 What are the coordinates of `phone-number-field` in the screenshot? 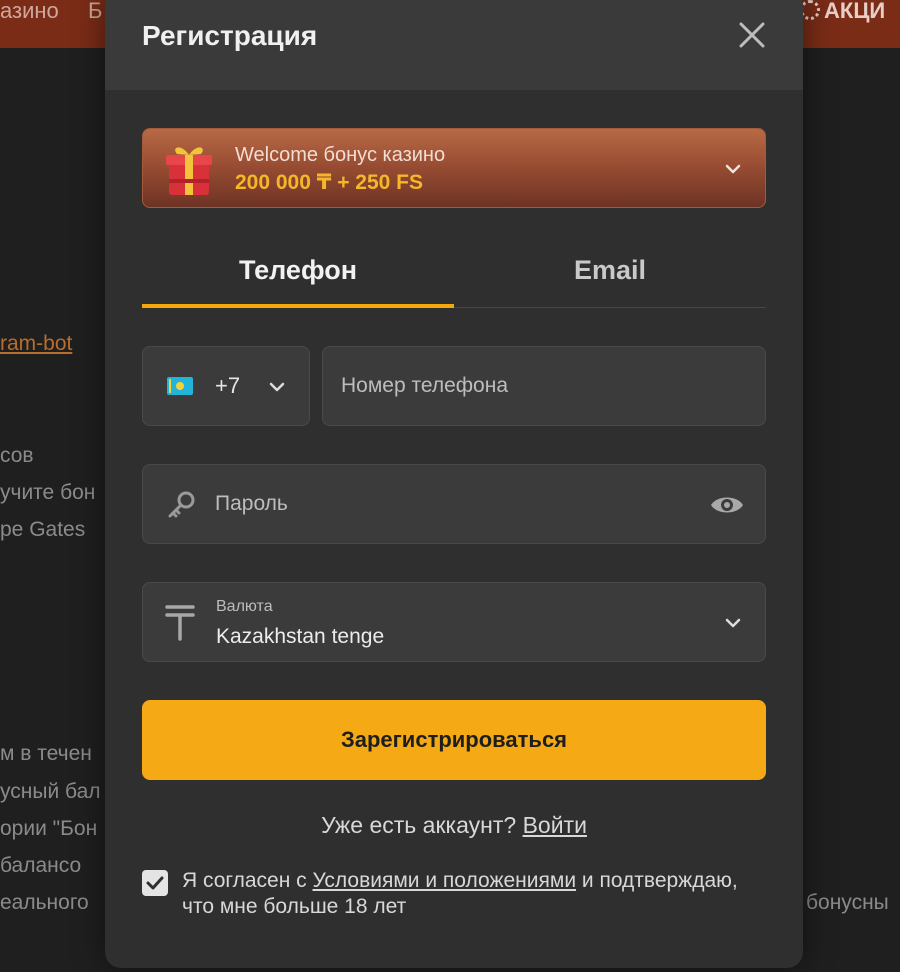 It's located at (544, 386).